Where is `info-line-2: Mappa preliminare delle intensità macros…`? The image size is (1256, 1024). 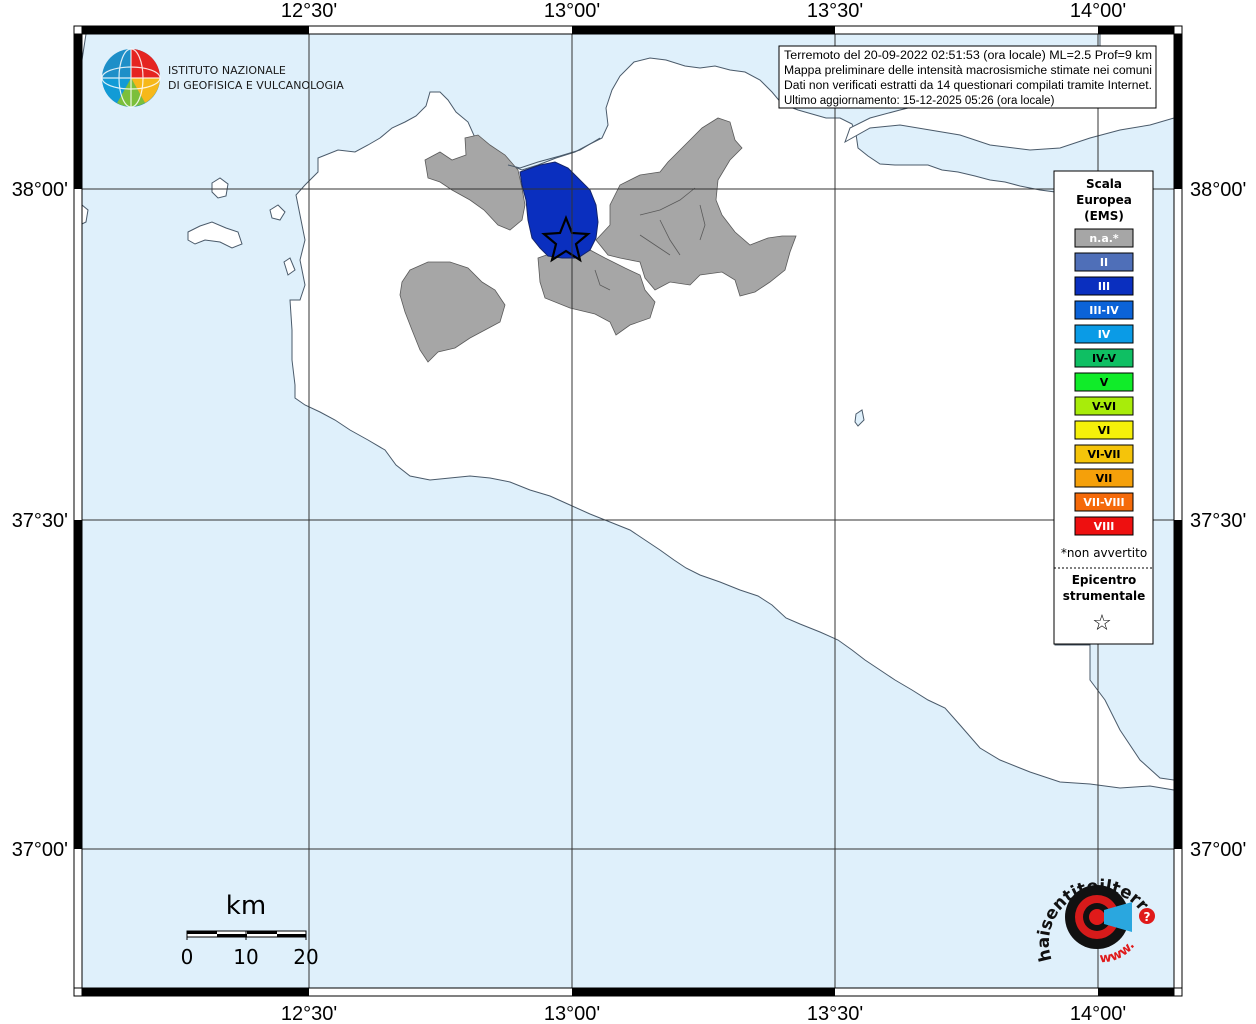 info-line-2: Mappa preliminare delle intensità macros… is located at coordinates (968, 71).